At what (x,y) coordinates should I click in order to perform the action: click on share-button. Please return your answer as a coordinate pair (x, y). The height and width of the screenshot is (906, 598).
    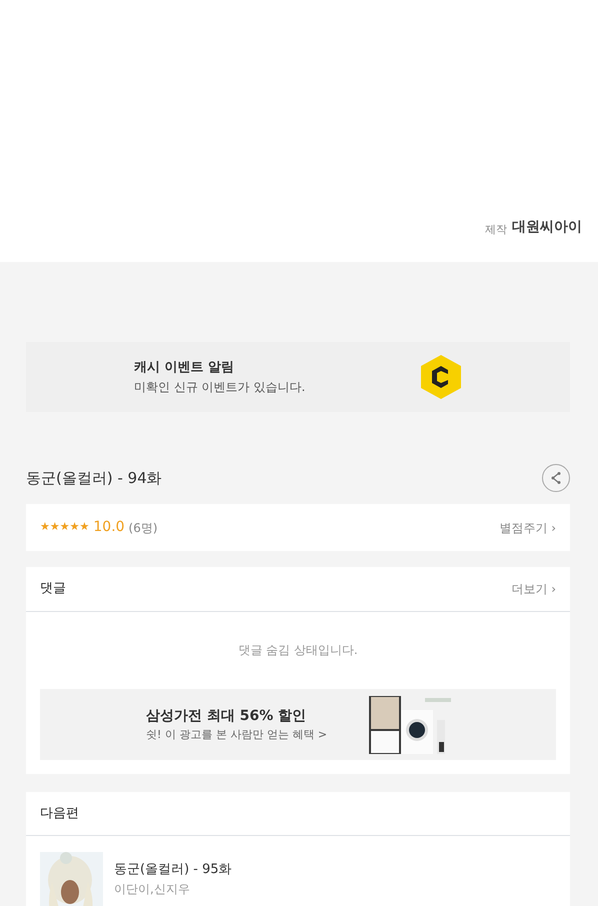
    Looking at the image, I should click on (556, 478).